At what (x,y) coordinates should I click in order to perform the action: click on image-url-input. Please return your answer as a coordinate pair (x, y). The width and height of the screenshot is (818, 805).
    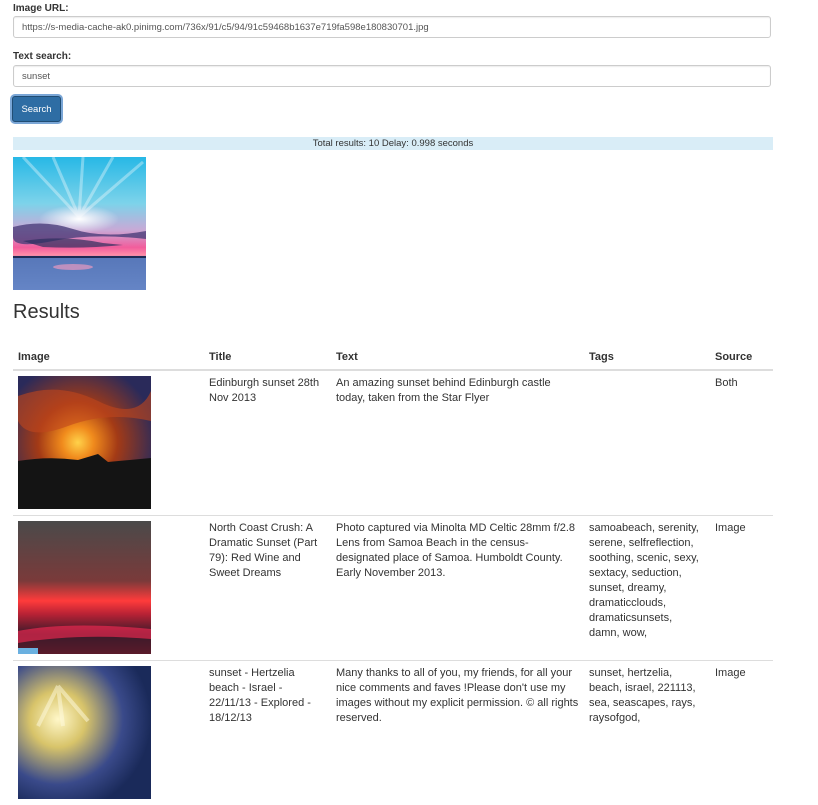
    Looking at the image, I should click on (392, 27).